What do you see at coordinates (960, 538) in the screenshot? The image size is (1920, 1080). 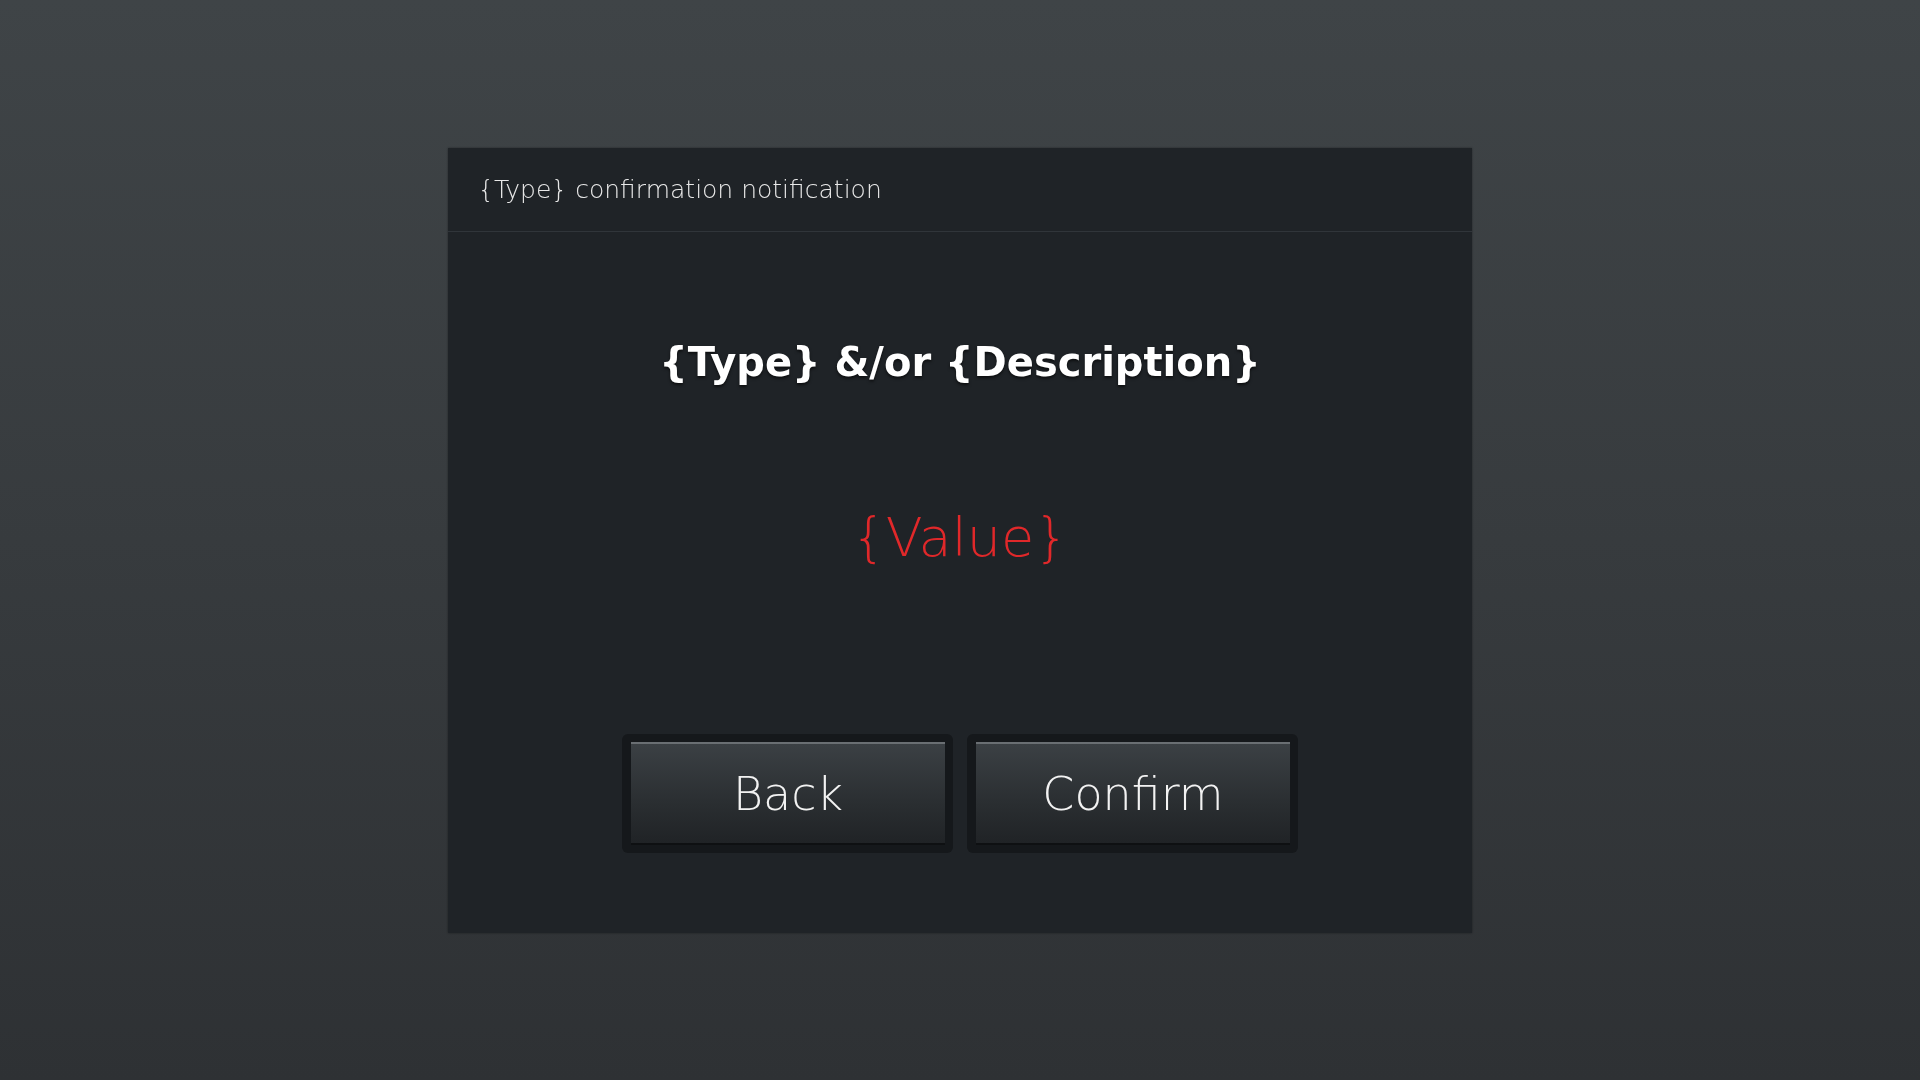 I see `value-text: {Value}` at bounding box center [960, 538].